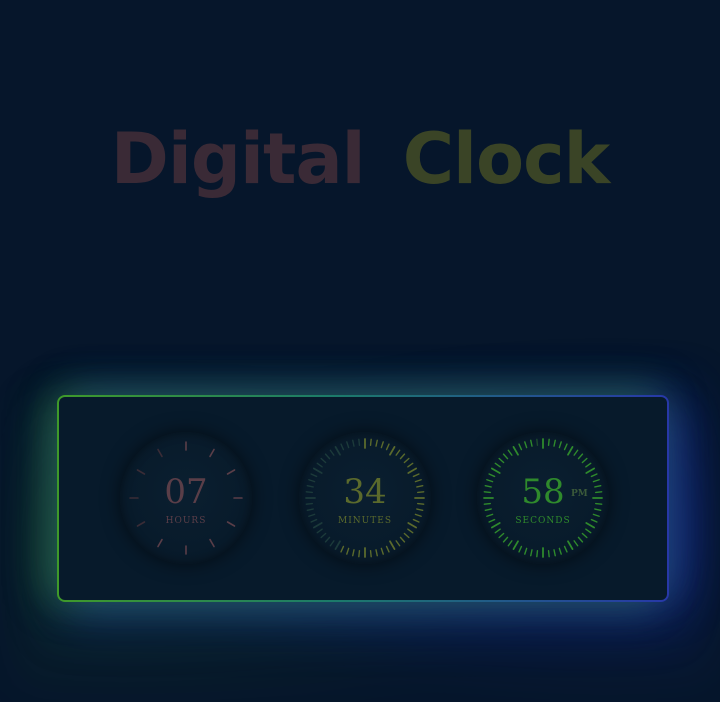  I want to click on minutes-dial: 34 MINUTES, so click(365, 498).